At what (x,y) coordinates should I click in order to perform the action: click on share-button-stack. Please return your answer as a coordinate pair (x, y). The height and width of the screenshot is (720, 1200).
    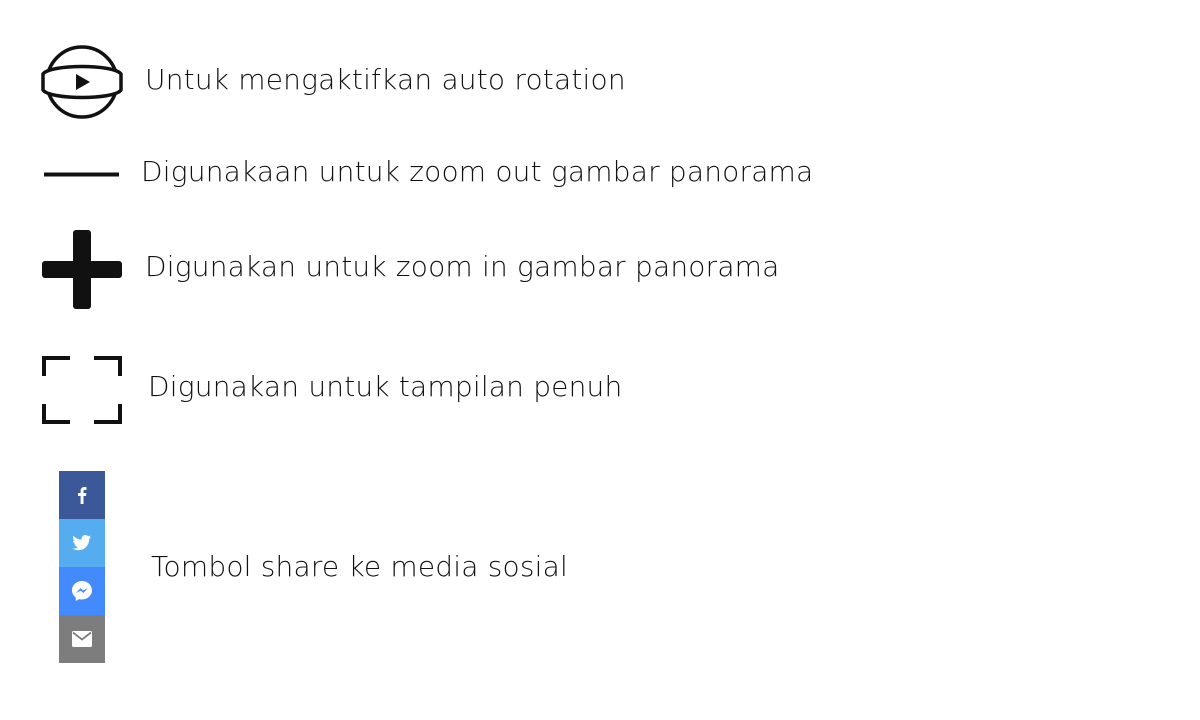
    Looking at the image, I should click on (82, 567).